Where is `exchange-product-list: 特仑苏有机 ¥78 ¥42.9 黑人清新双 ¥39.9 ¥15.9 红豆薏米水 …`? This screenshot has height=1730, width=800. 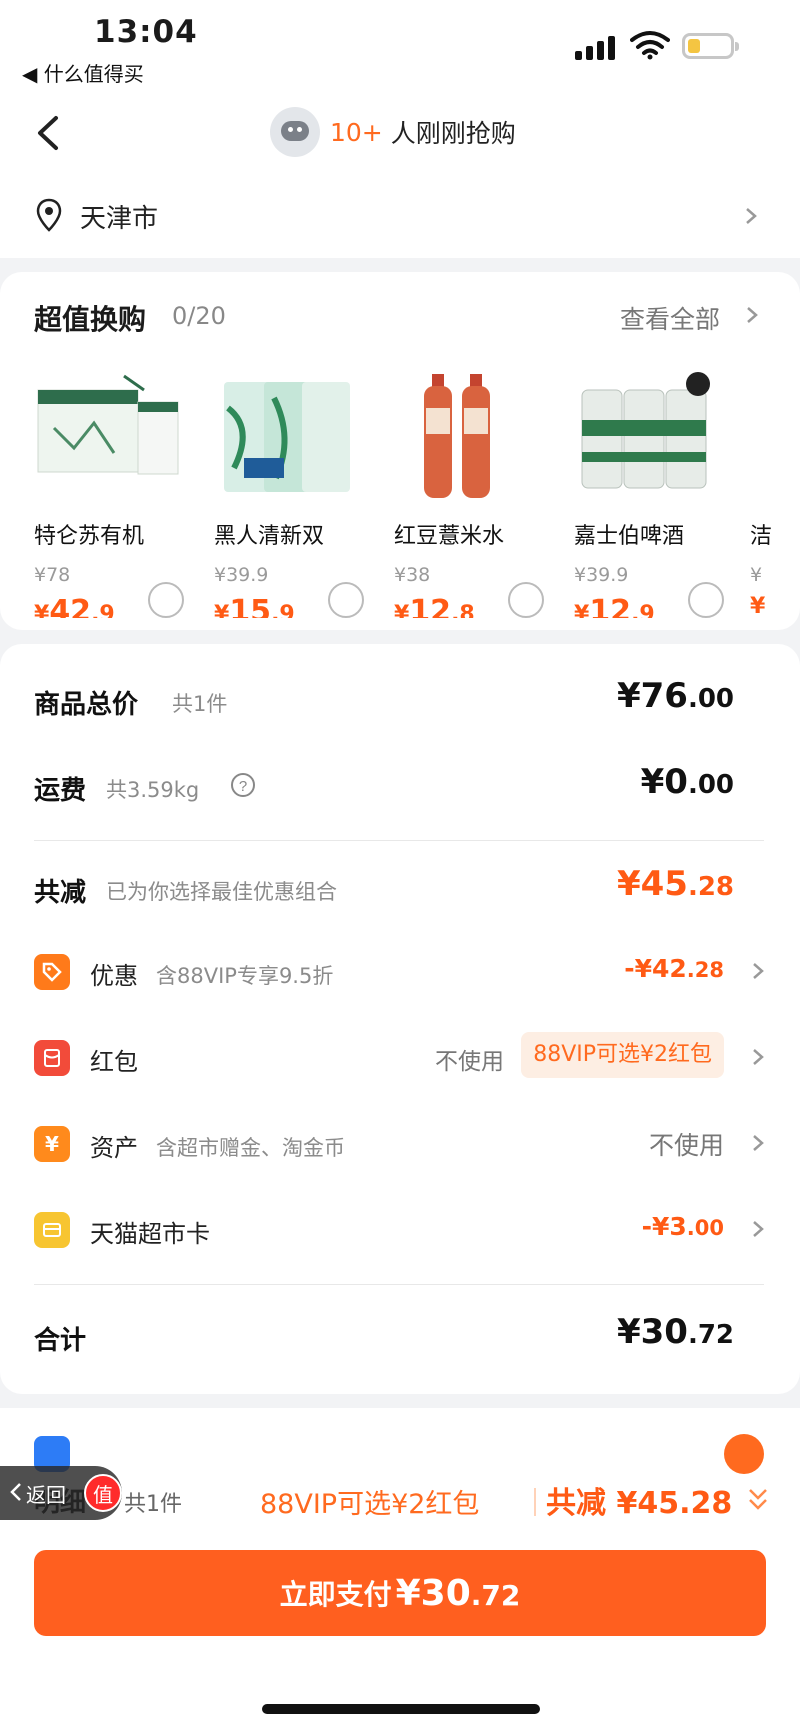 exchange-product-list: 特仑苏有机 ¥78 ¥42.9 黑人清新双 ¥39.9 ¥15.9 红豆薏米水 … is located at coordinates (417, 493).